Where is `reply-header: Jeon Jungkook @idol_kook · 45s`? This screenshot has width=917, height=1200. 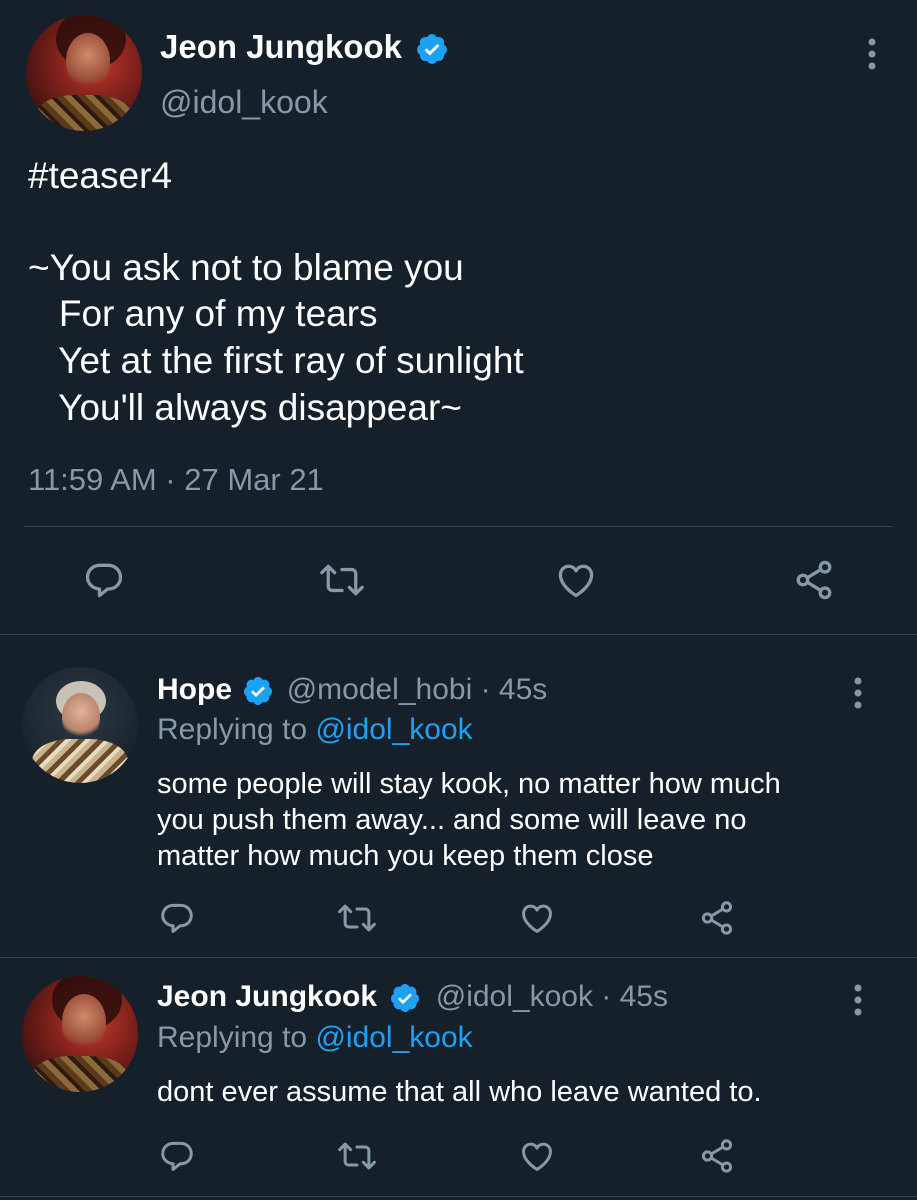 reply-header: Jeon Jungkook @idol_kook · 45s is located at coordinates (412, 997).